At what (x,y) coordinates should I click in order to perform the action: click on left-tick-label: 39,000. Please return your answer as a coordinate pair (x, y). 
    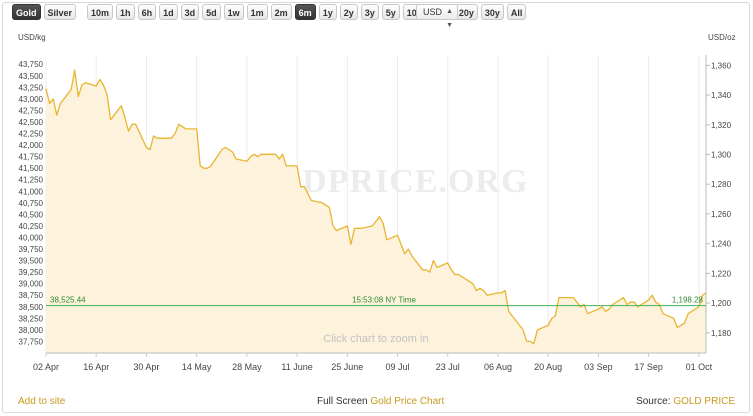
    Looking at the image, I should click on (31, 284).